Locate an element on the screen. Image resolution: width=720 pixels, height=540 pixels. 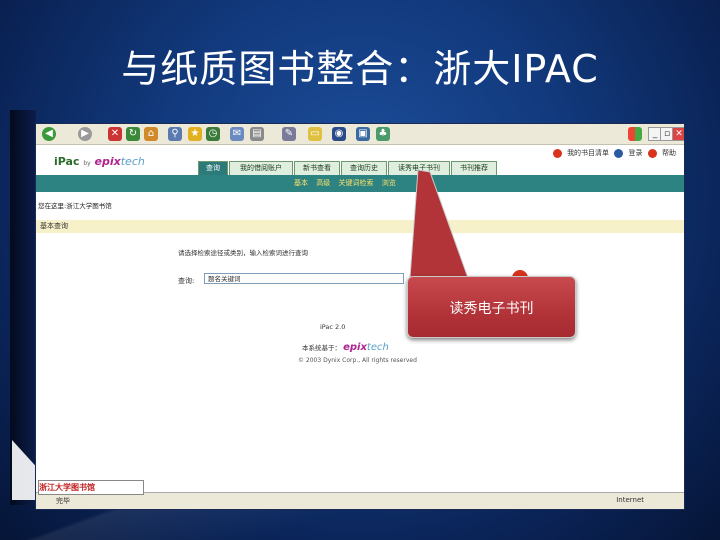
tab-search: 查询 is located at coordinates (213, 168).